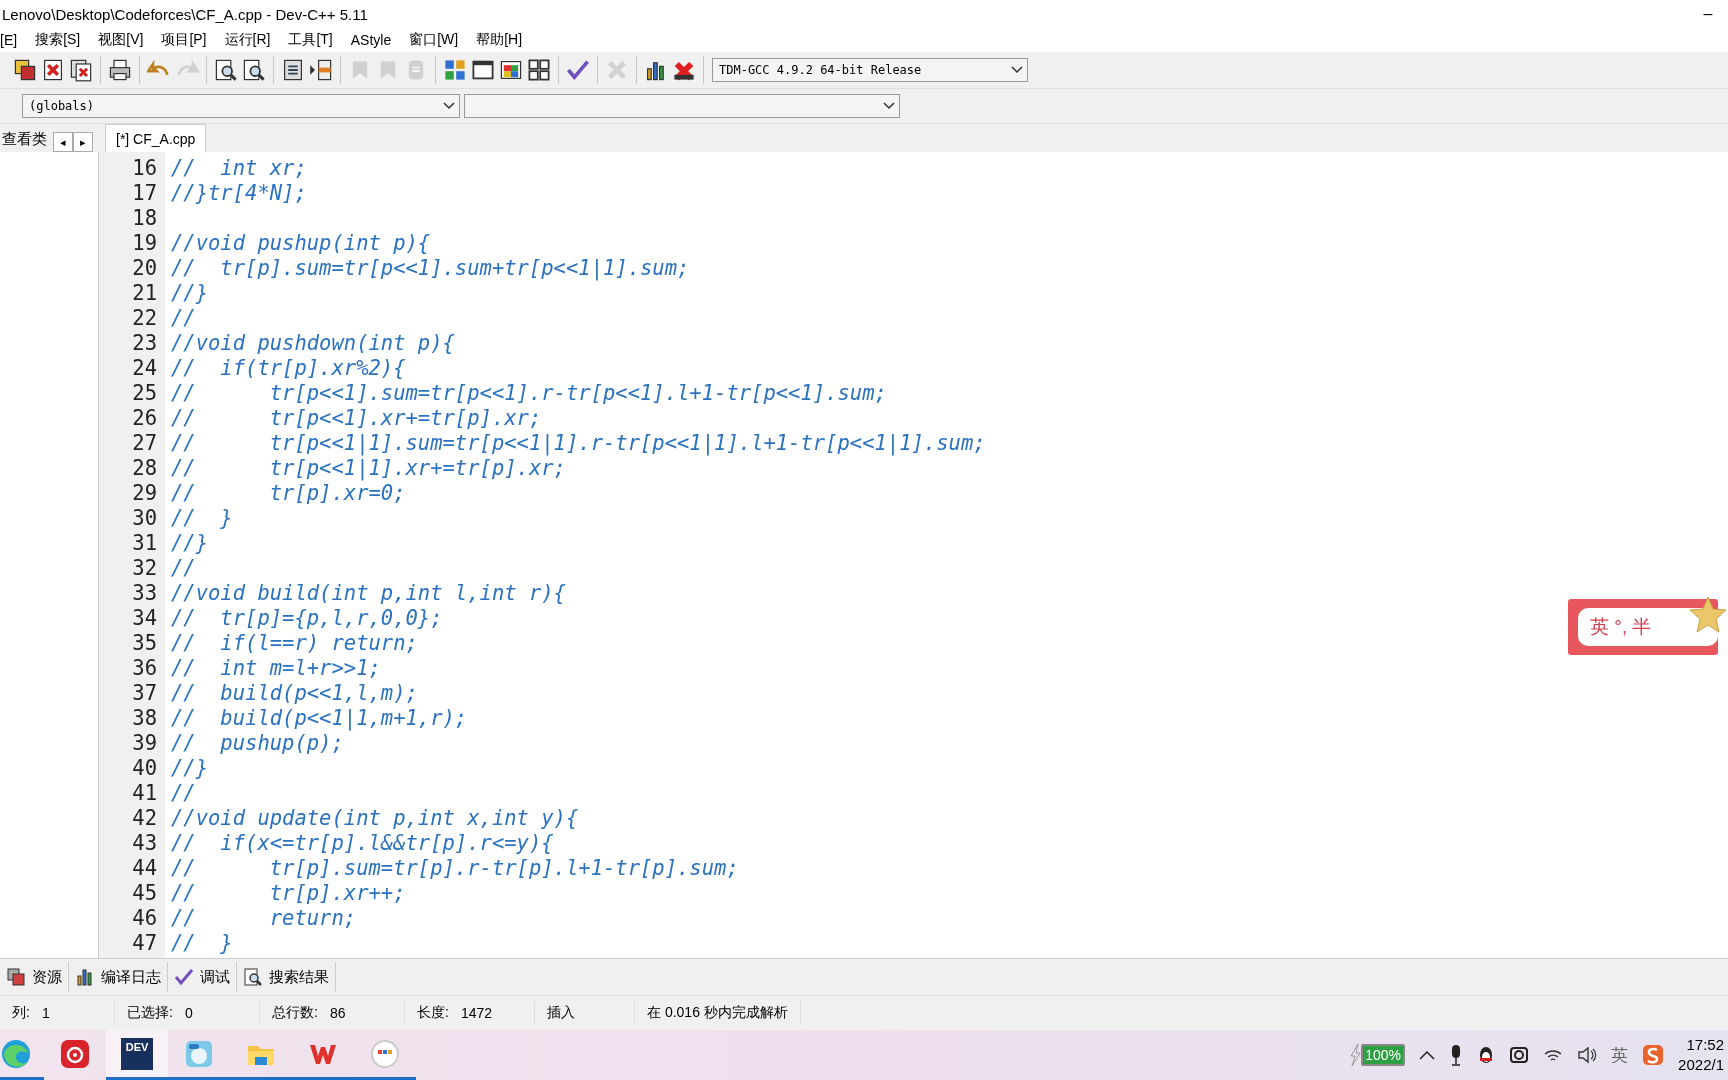 This screenshot has width=1728, height=1080. What do you see at coordinates (144, 693) in the screenshot?
I see `line-number: 37` at bounding box center [144, 693].